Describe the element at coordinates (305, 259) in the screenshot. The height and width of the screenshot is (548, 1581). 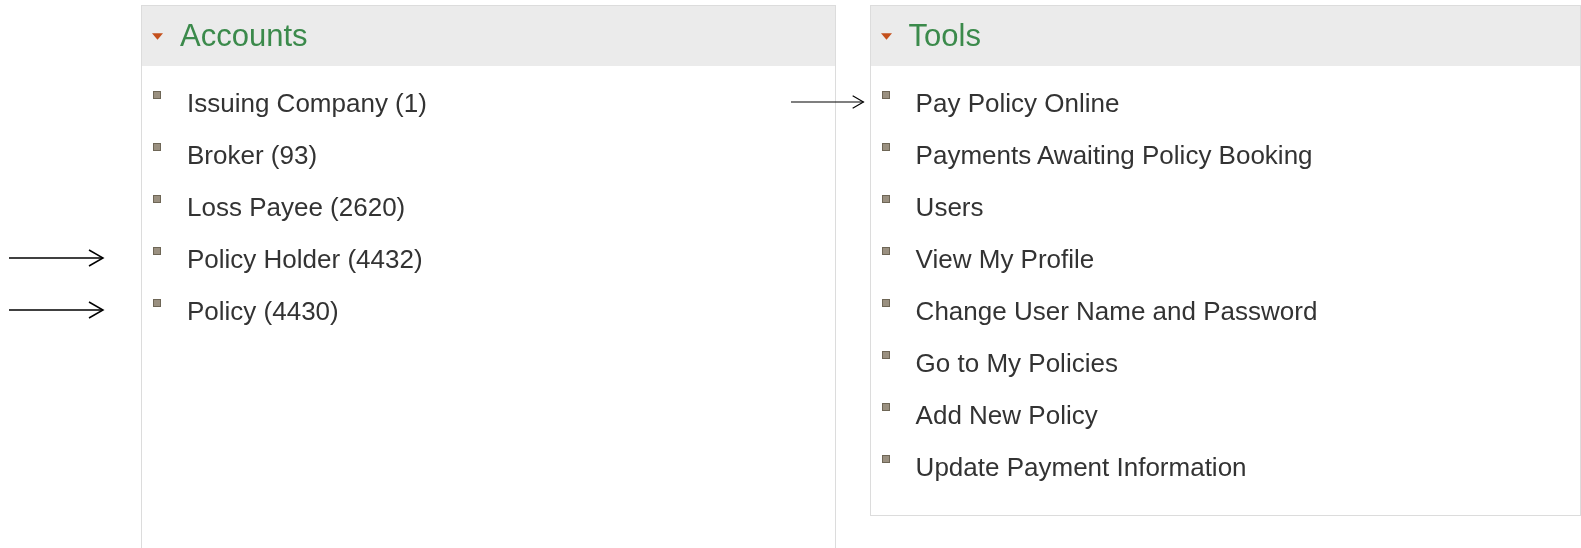
I see `menu-link: Policy Holder (4432)` at that location.